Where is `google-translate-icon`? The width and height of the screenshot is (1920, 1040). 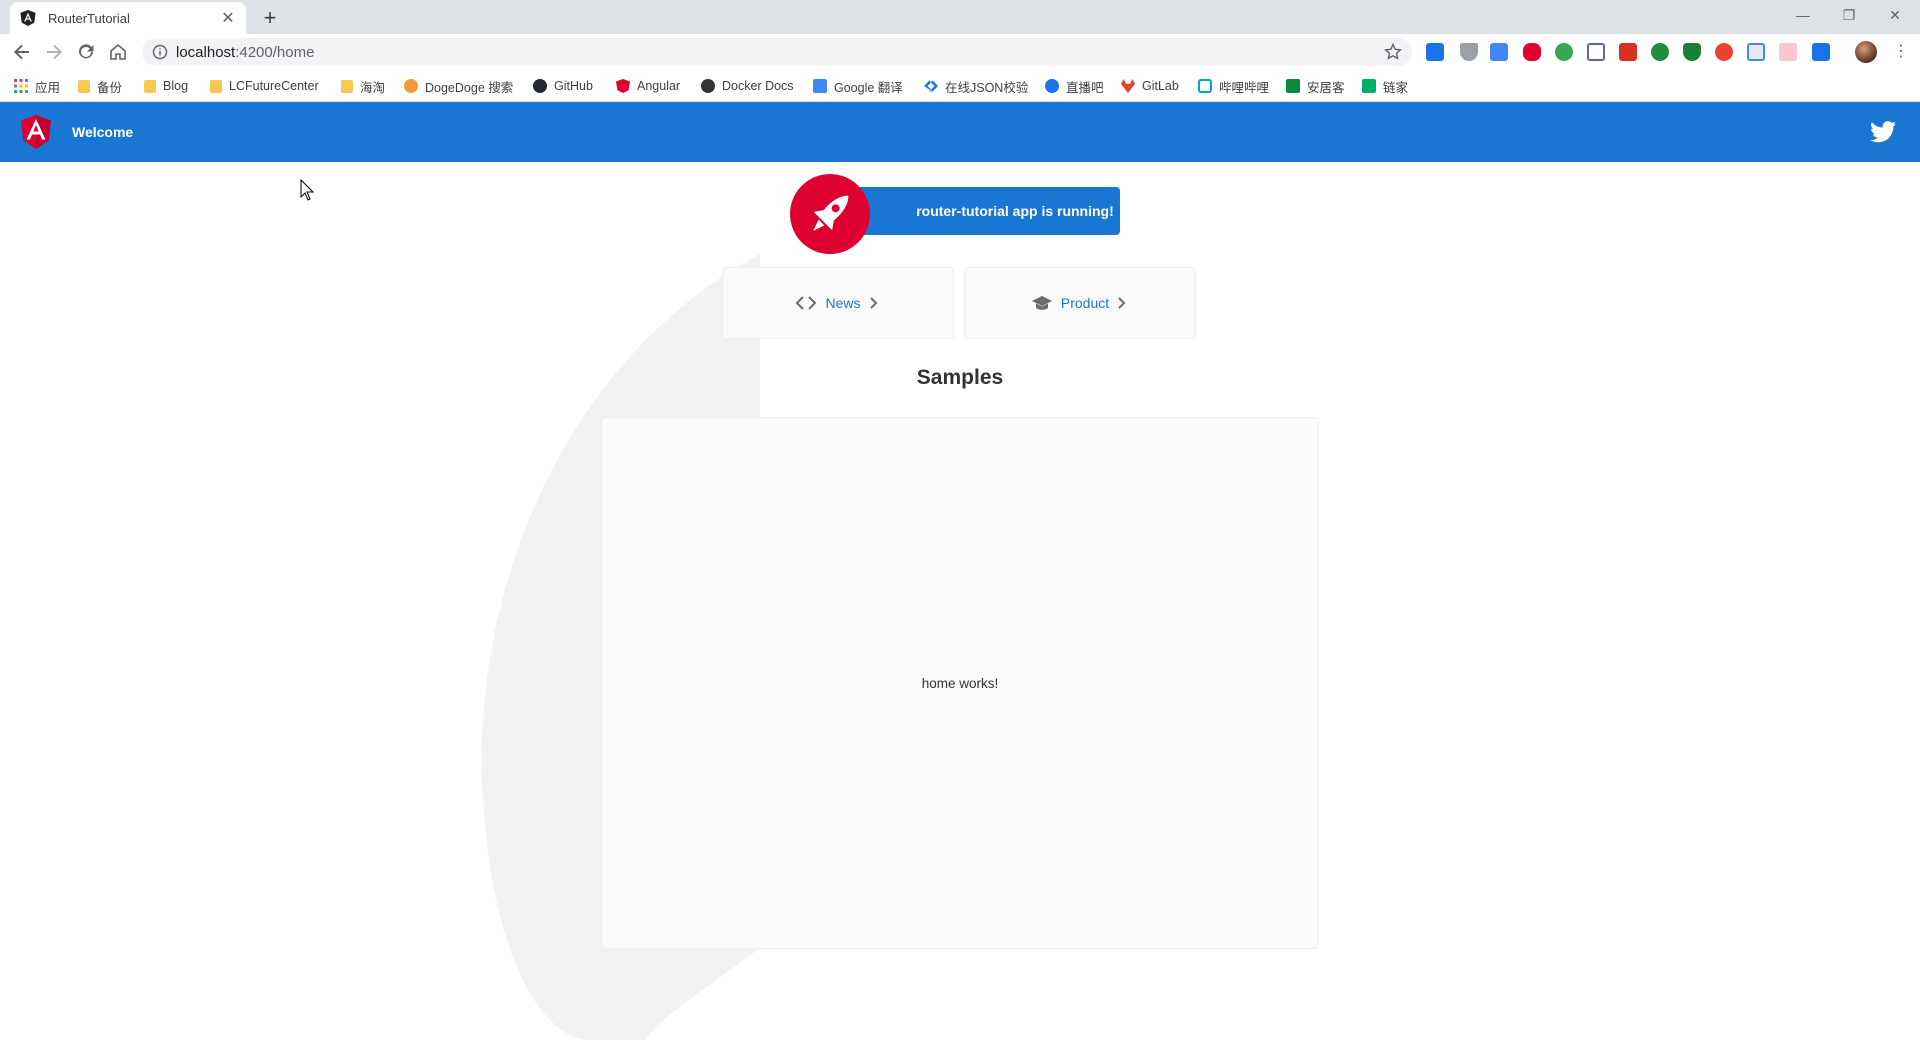 google-translate-icon is located at coordinates (820, 86).